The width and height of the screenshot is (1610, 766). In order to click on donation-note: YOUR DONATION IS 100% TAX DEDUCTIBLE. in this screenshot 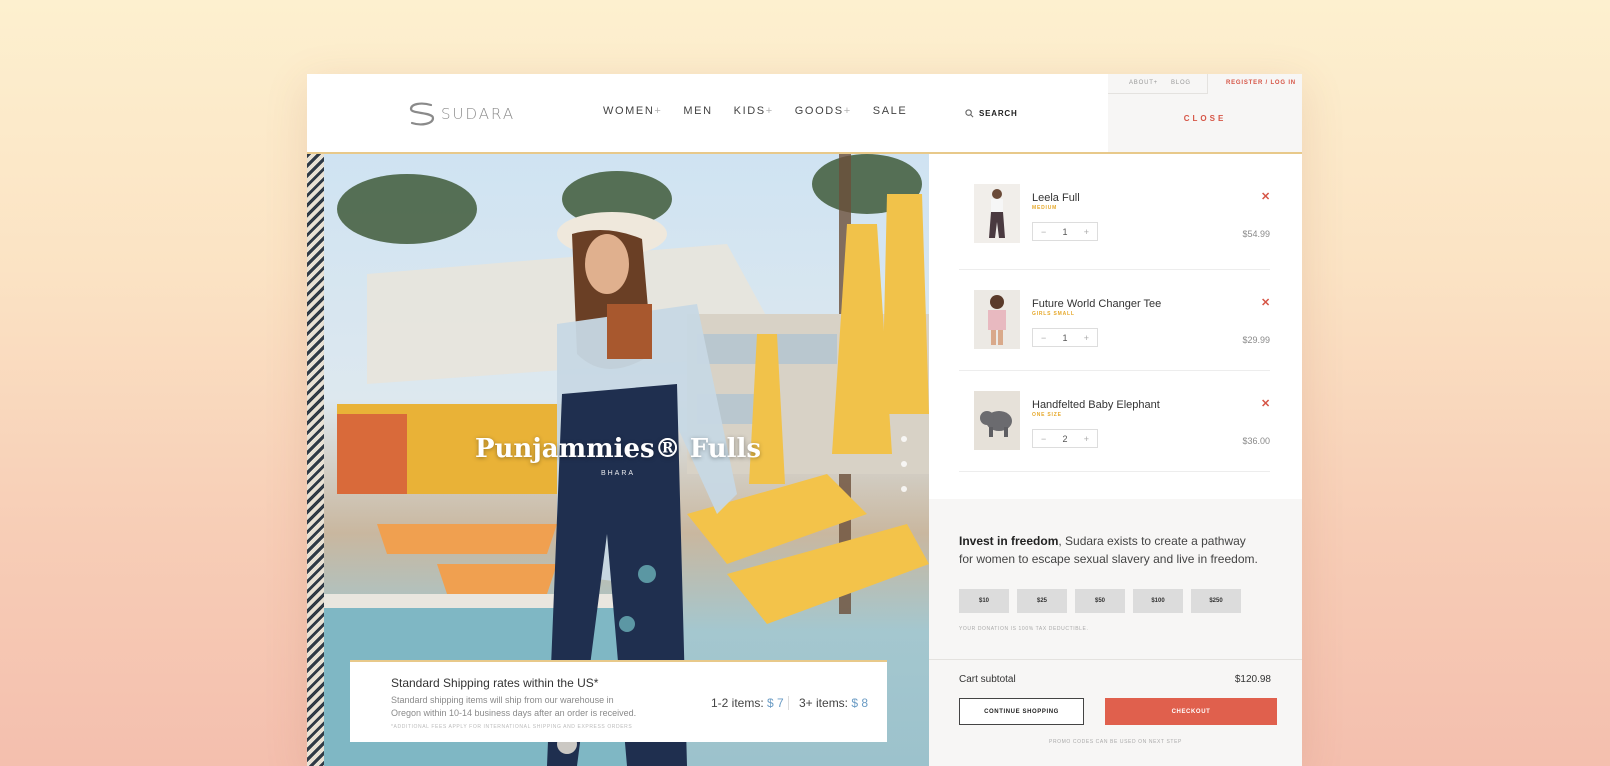, I will do `click(1024, 629)`.